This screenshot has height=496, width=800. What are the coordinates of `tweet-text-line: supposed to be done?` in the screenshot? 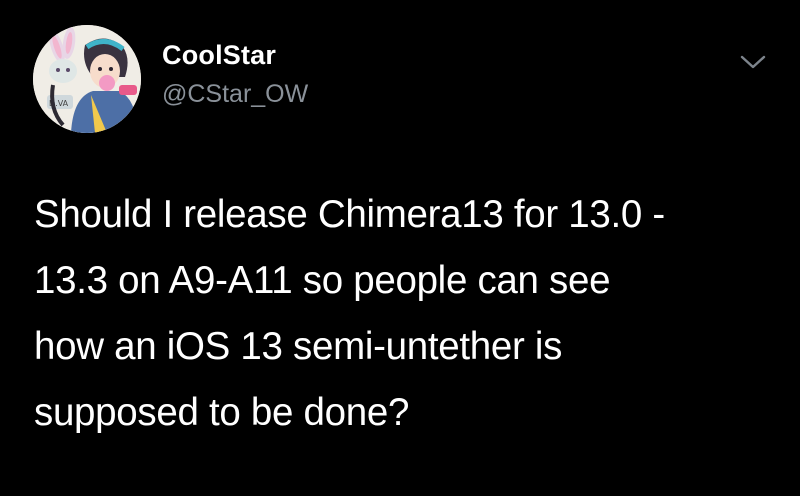 It's located at (222, 412).